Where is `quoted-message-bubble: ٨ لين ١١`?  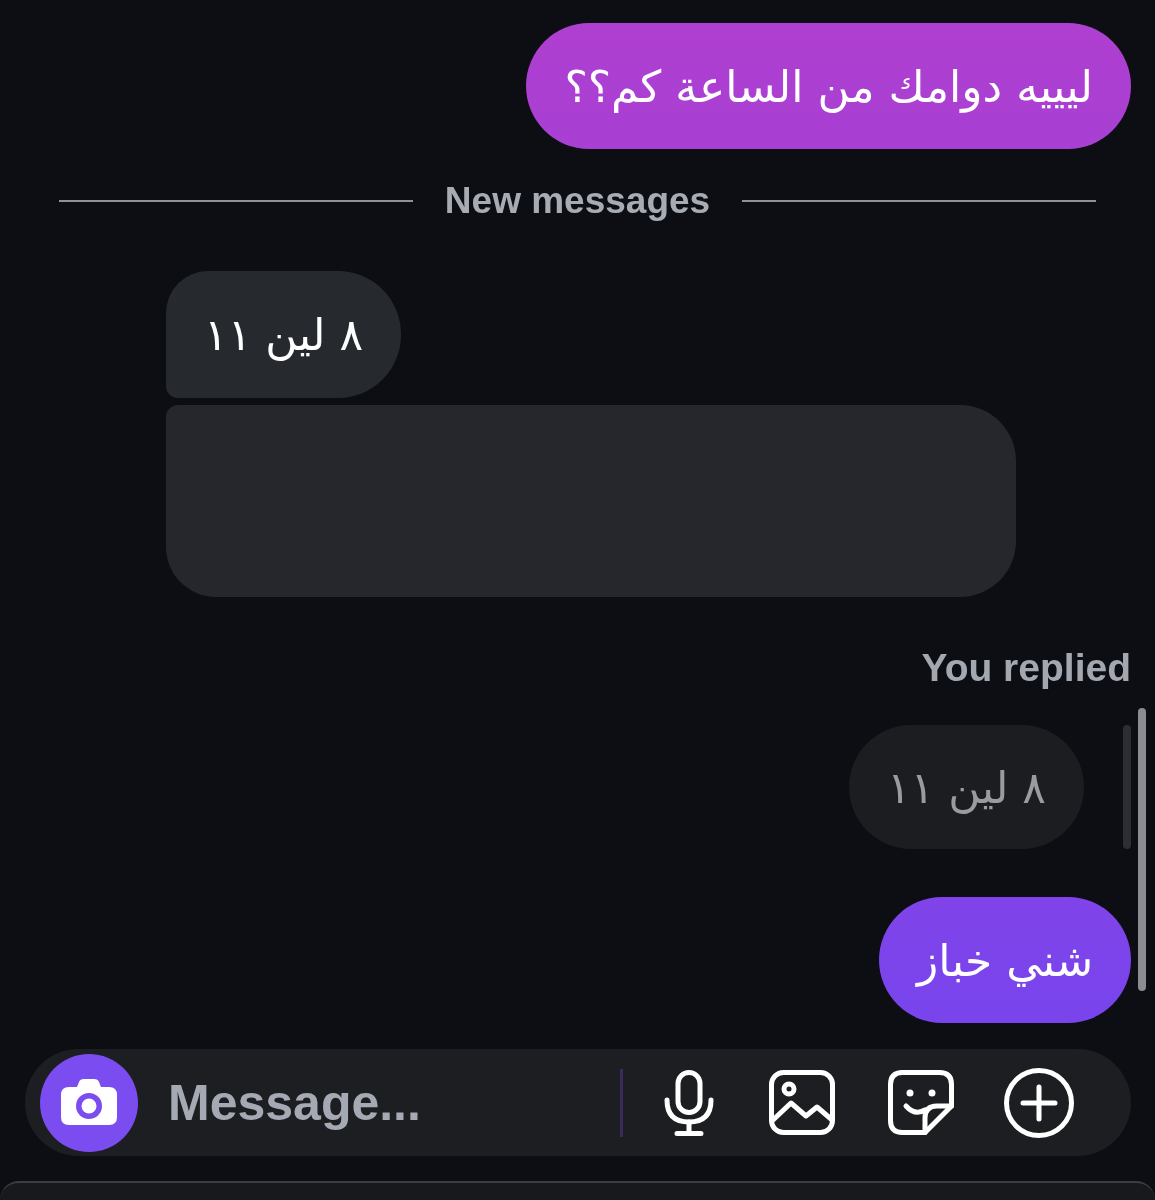
quoted-message-bubble: ٨ لين ١١ is located at coordinates (966, 787).